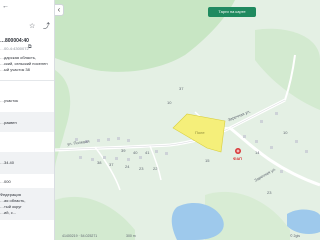 The width and height of the screenshot is (320, 240). Describe the element at coordinates (24, 63) in the screenshot. I see `address-line: …ский, сельский поселен` at that location.